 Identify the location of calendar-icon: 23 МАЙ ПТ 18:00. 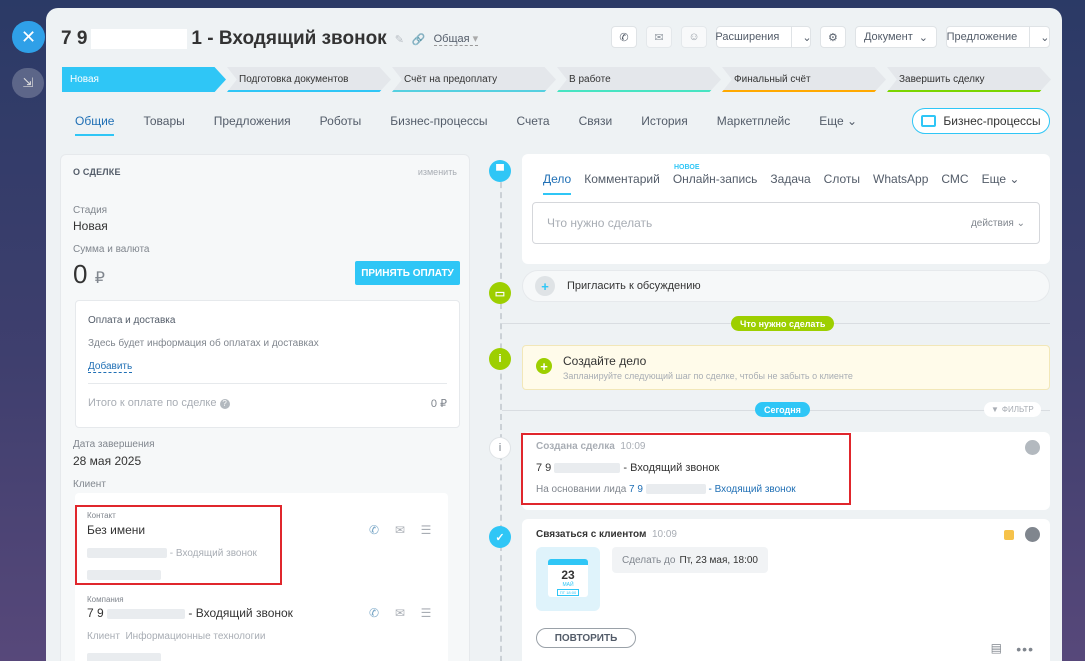
(568, 579).